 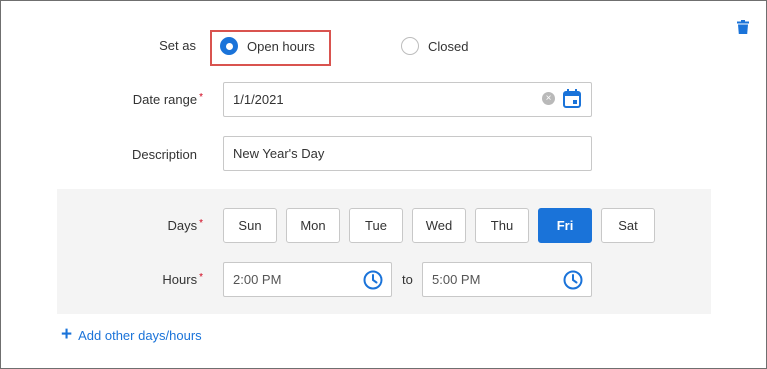 What do you see at coordinates (410, 46) in the screenshot?
I see `radio-button-closed` at bounding box center [410, 46].